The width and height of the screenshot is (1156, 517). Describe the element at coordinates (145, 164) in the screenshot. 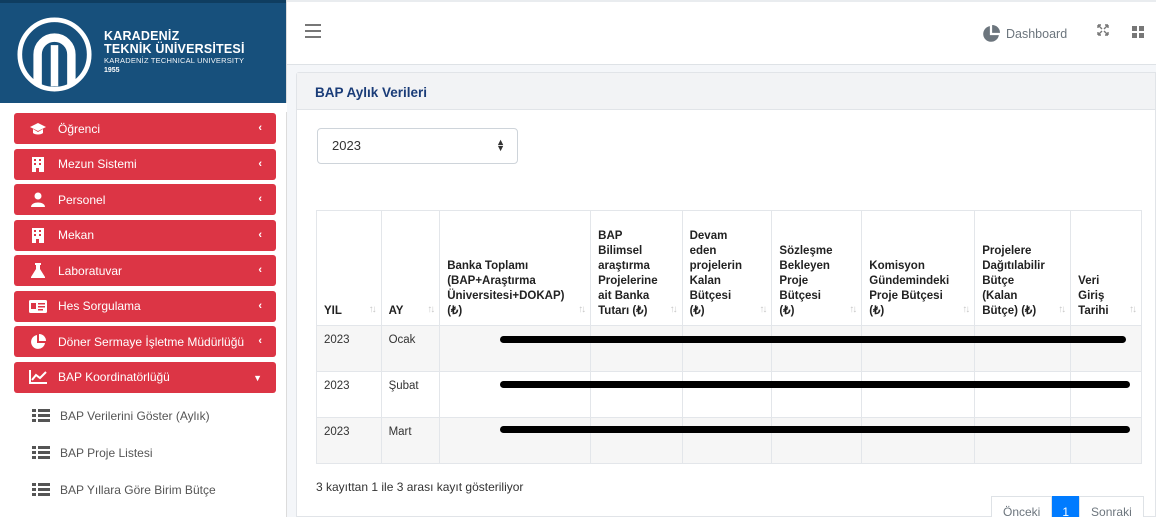

I see `sidebar-item-mezun-sistemi: Mezun Sistemi ‹` at that location.